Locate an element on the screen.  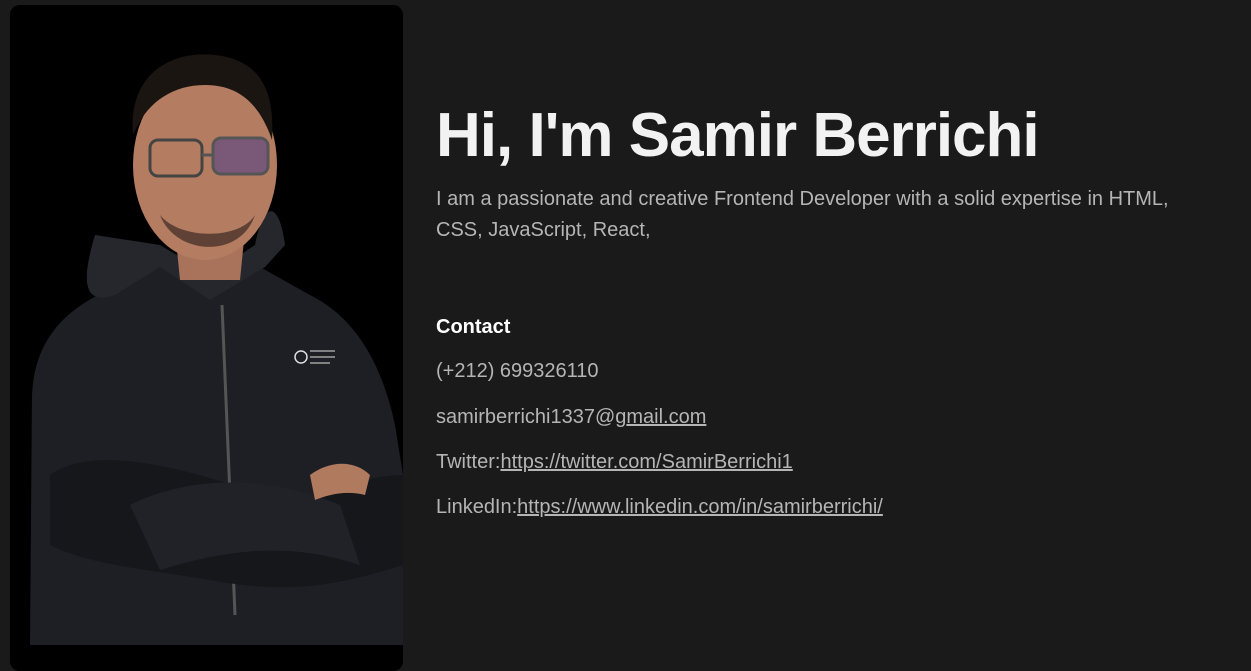
linkedin-label: LinkedIn: is located at coordinates (477, 507).